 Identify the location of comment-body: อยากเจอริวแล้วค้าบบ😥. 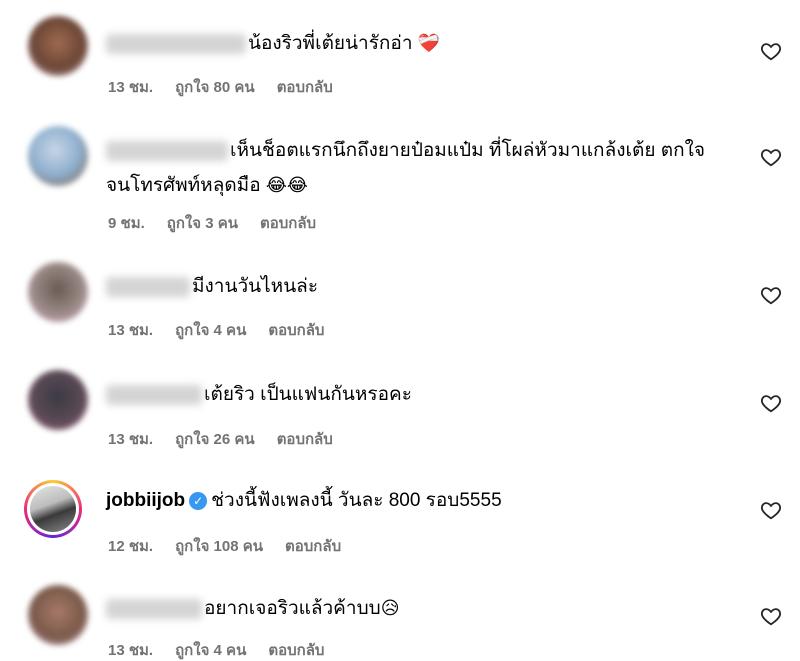
(252, 608).